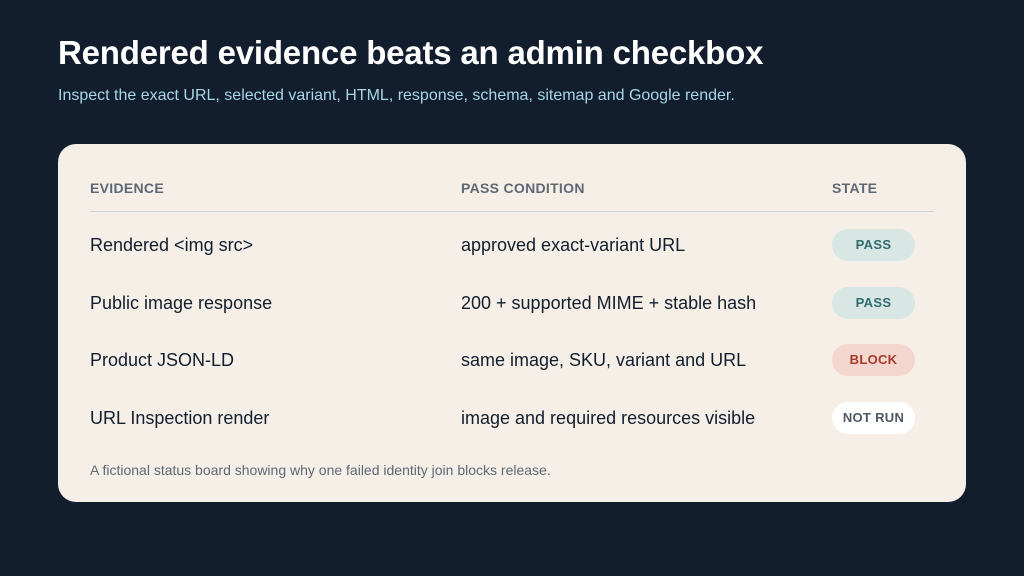 Image resolution: width=1024 pixels, height=576 pixels. I want to click on evidence-cell: Rendered <img src>, so click(172, 245).